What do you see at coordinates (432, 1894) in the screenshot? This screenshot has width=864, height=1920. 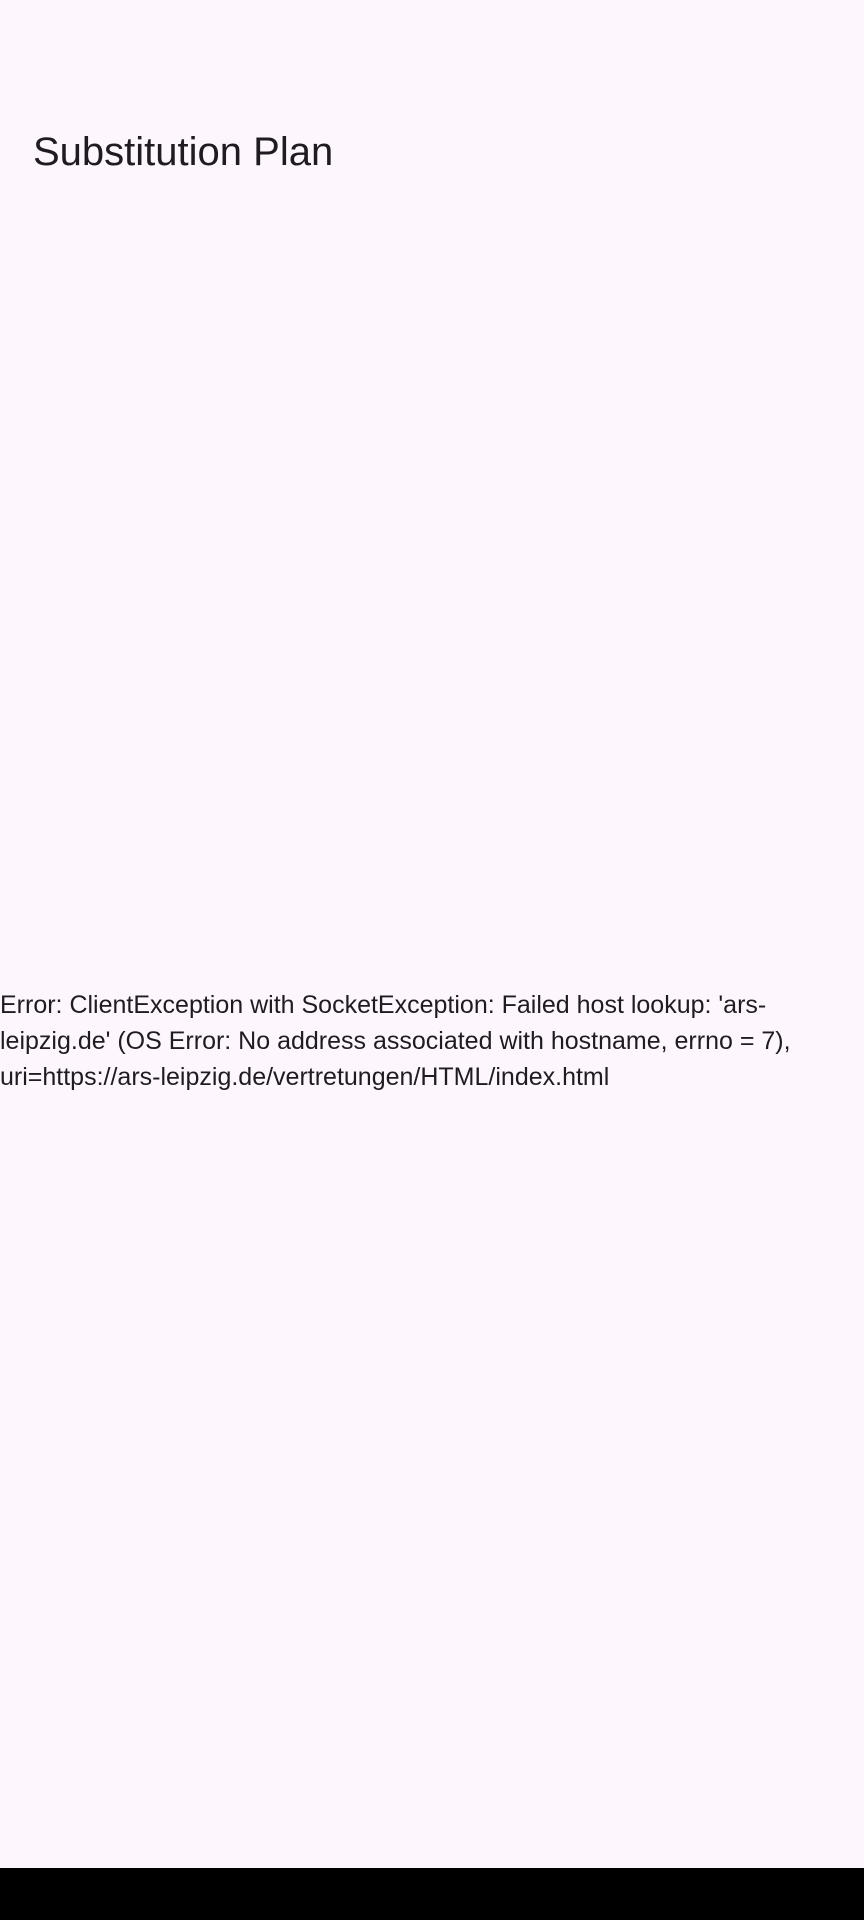 I see `system-navigation-bar` at bounding box center [432, 1894].